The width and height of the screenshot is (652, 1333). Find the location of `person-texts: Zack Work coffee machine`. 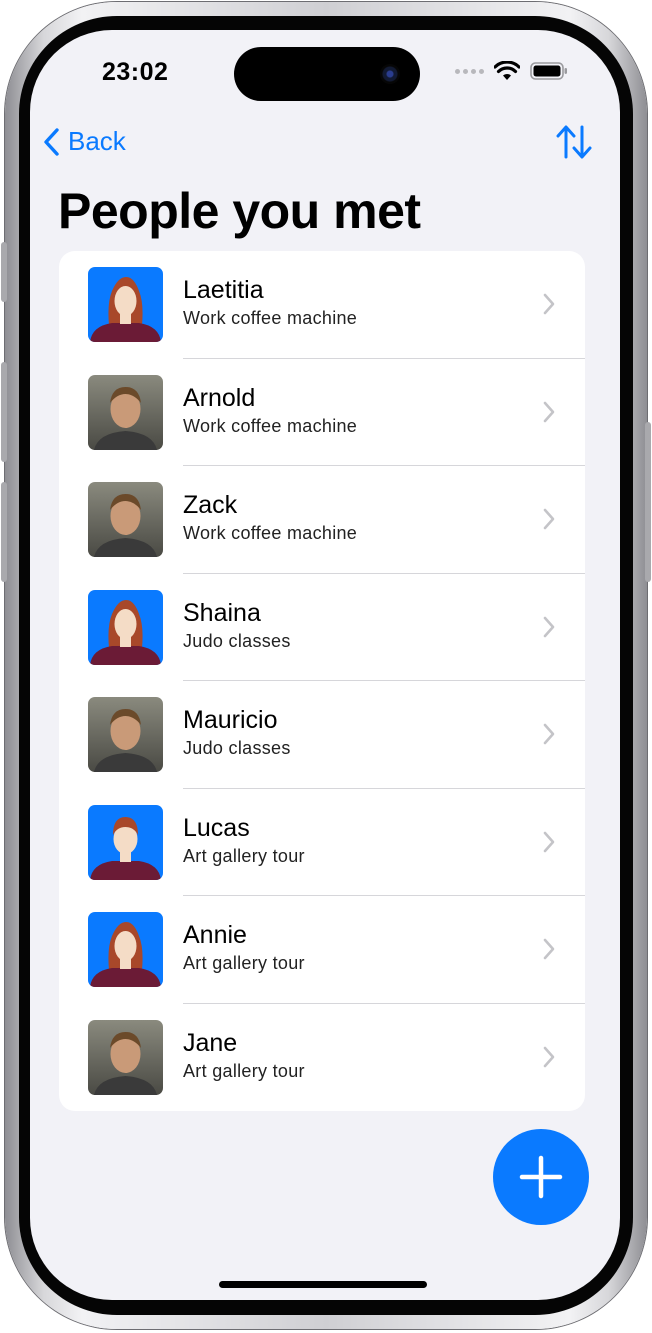

person-texts: Zack Work coffee machine is located at coordinates (270, 518).